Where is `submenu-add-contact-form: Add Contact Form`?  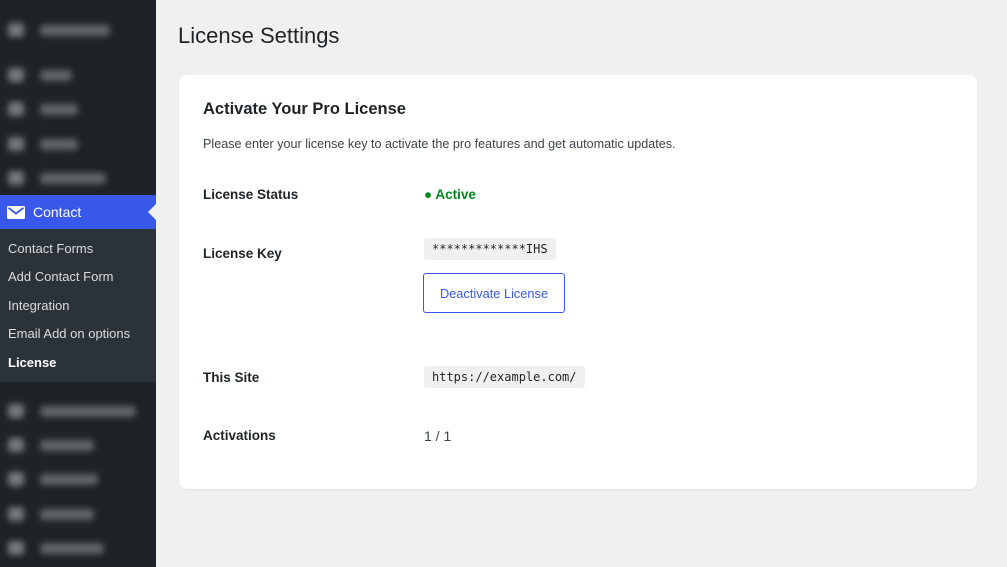
submenu-add-contact-form: Add Contact Form is located at coordinates (78, 277).